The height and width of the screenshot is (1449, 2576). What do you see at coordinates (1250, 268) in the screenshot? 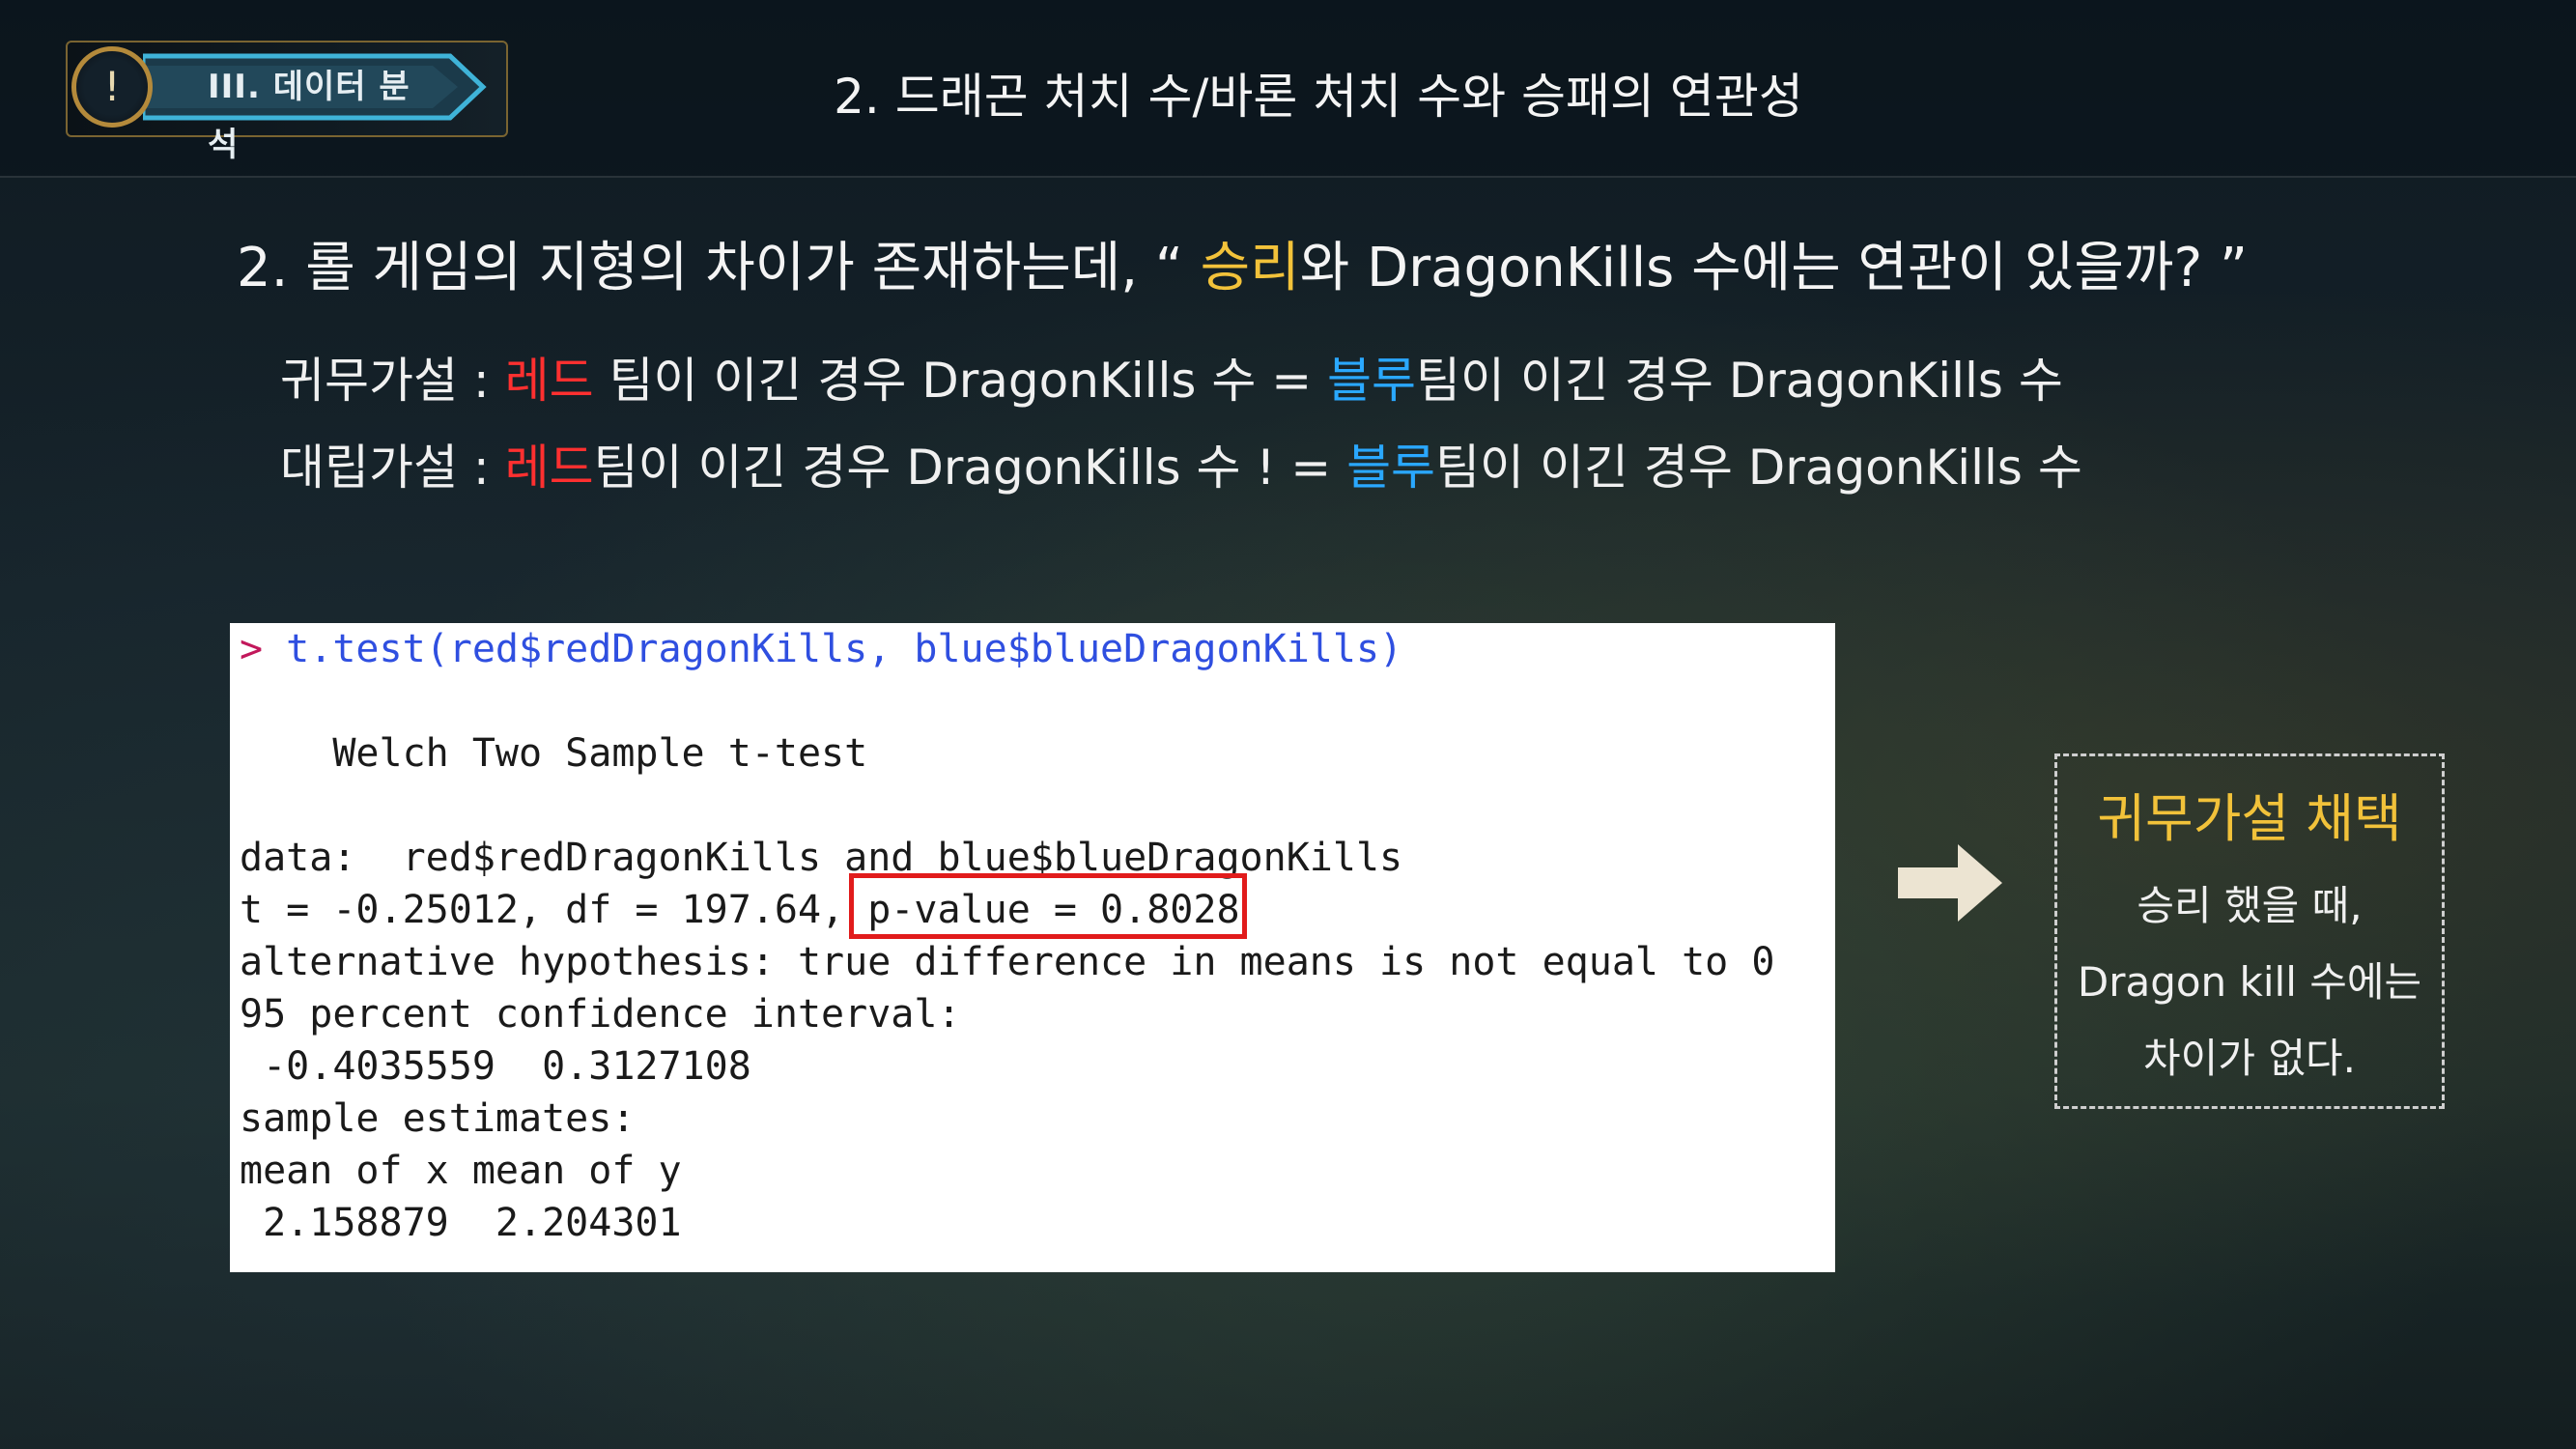
I see `question-highlight: 승리` at bounding box center [1250, 268].